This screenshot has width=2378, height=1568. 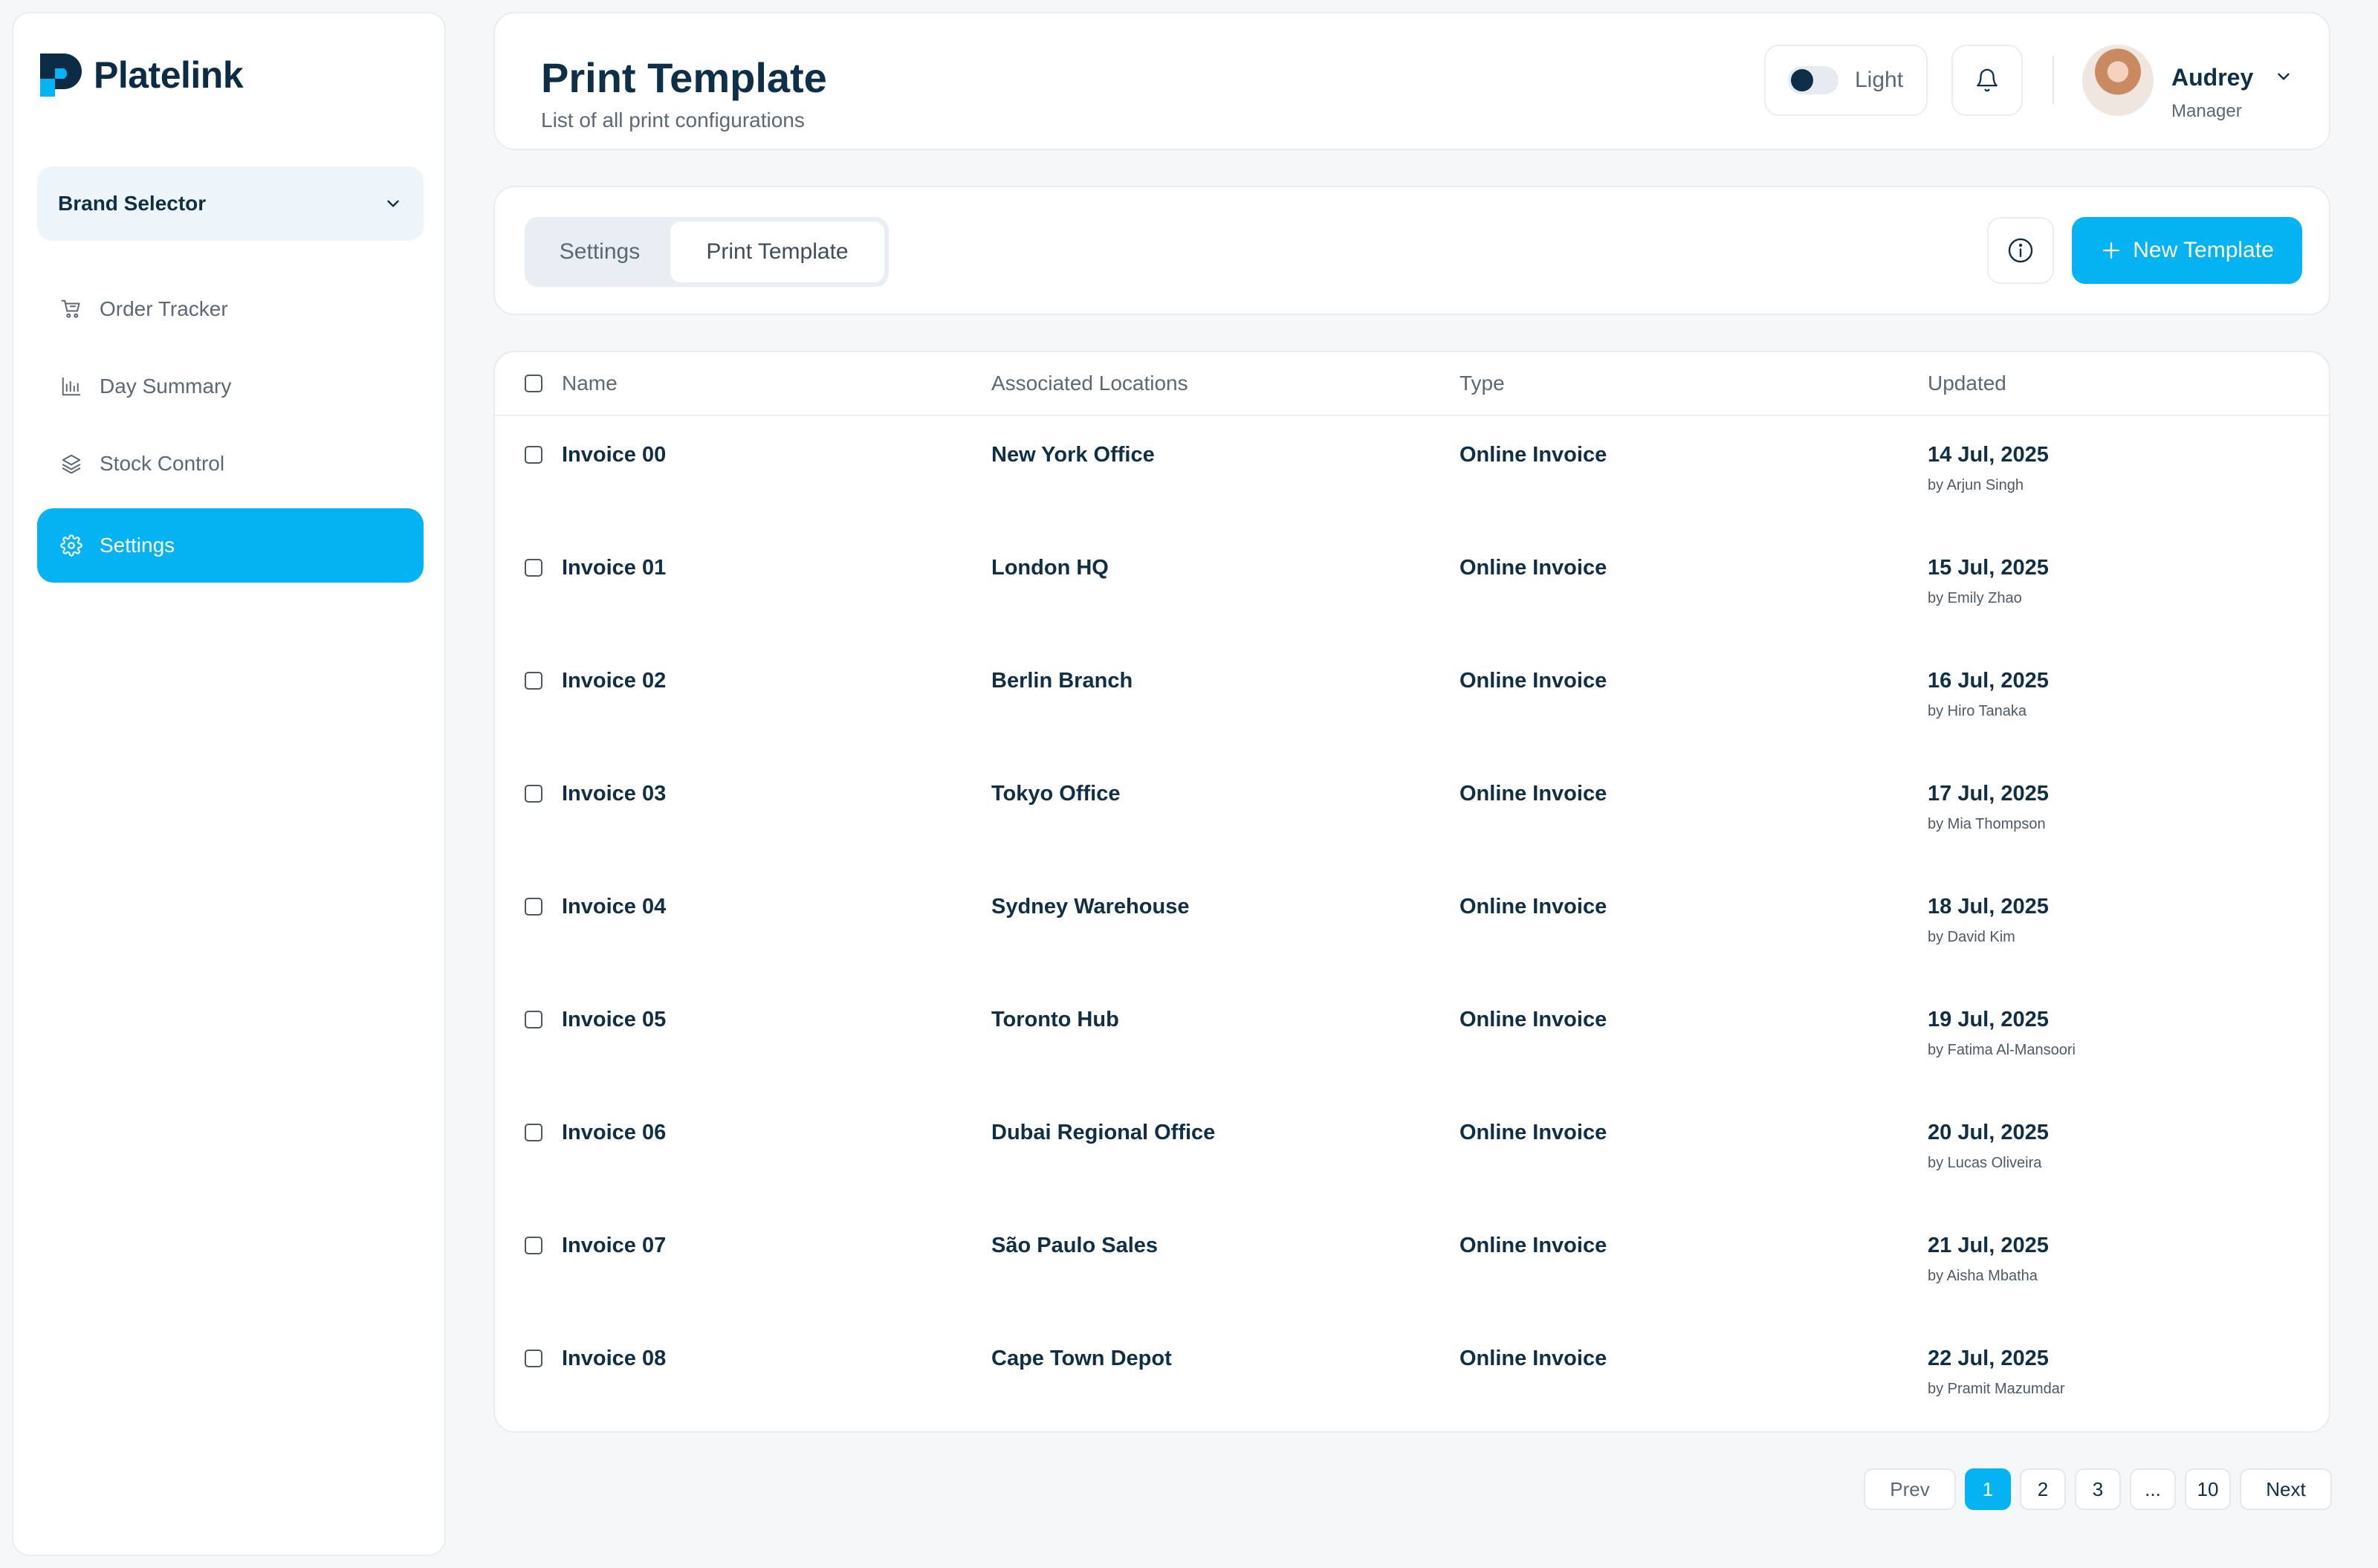 I want to click on sidebar-item-label: Stock Control, so click(x=162, y=463).